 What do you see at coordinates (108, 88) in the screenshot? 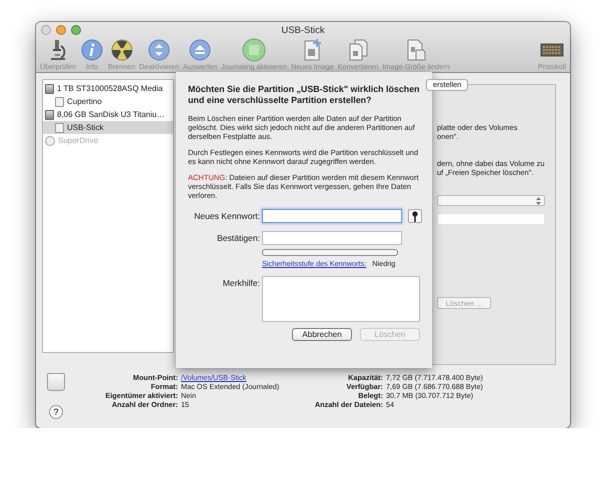
I see `sidebar-item: 1 TB ST31000528ASQ Media` at bounding box center [108, 88].